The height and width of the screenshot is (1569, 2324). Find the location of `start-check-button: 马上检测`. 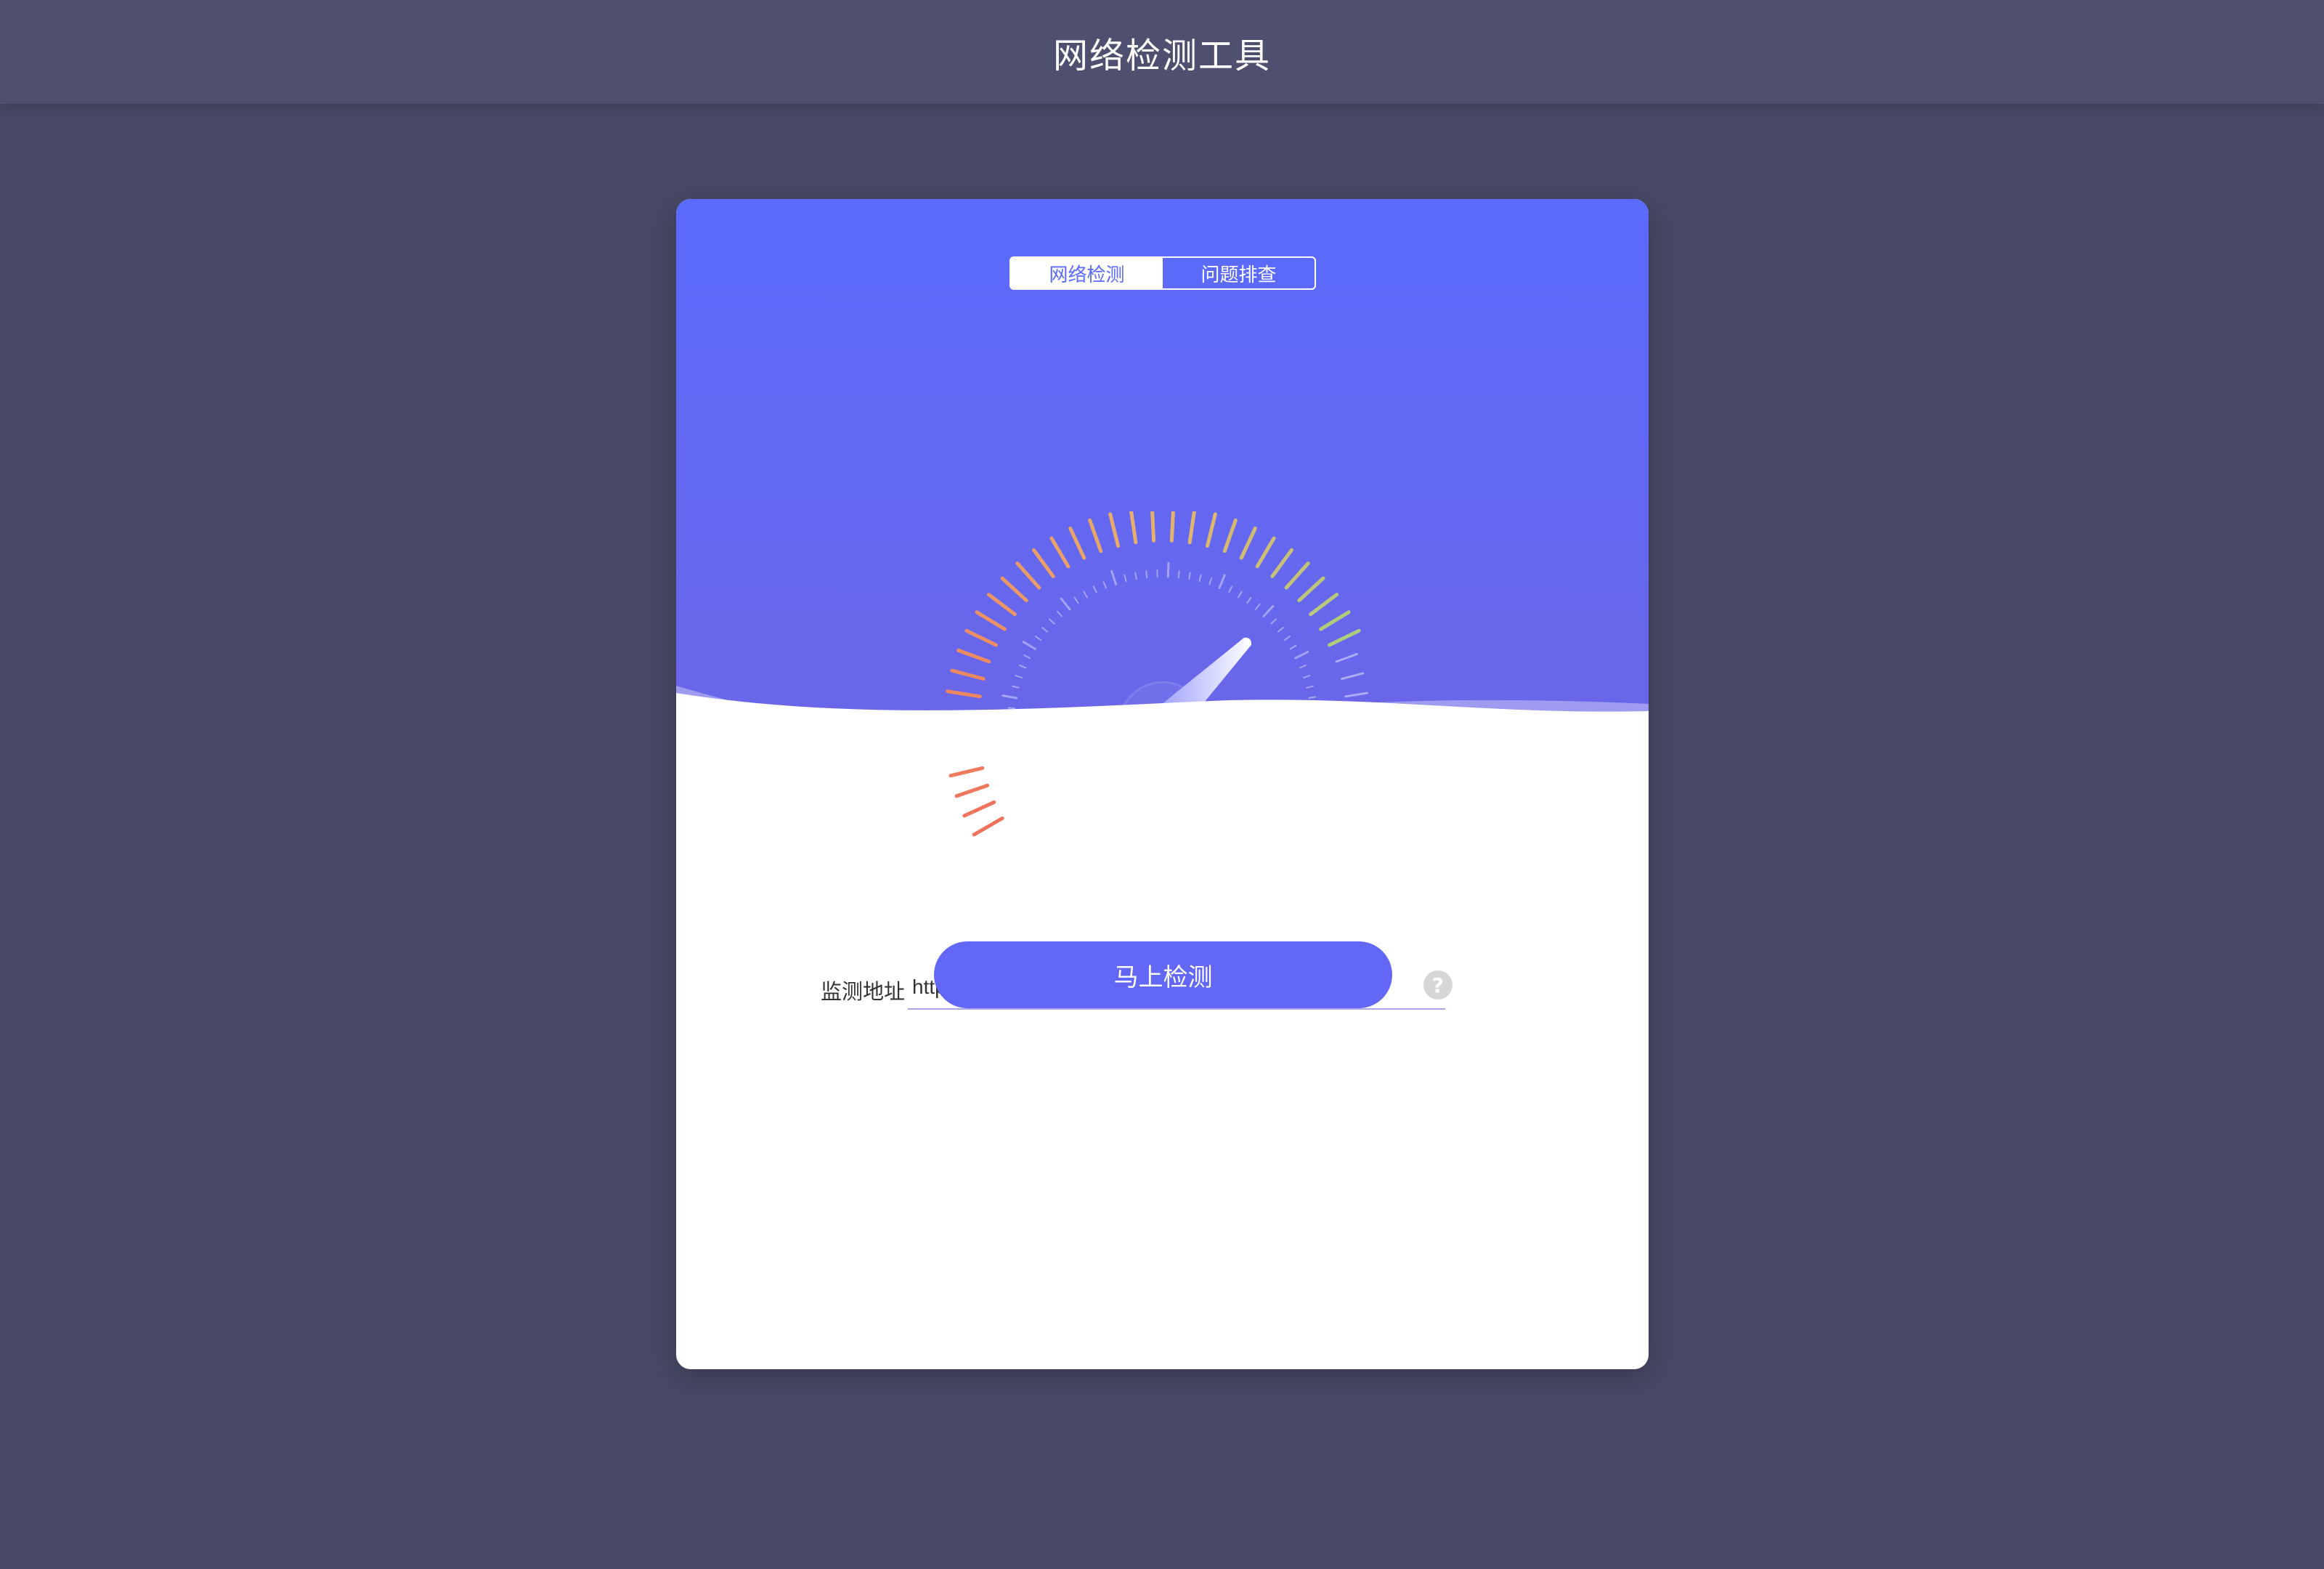

start-check-button: 马上检测 is located at coordinates (1163, 974).